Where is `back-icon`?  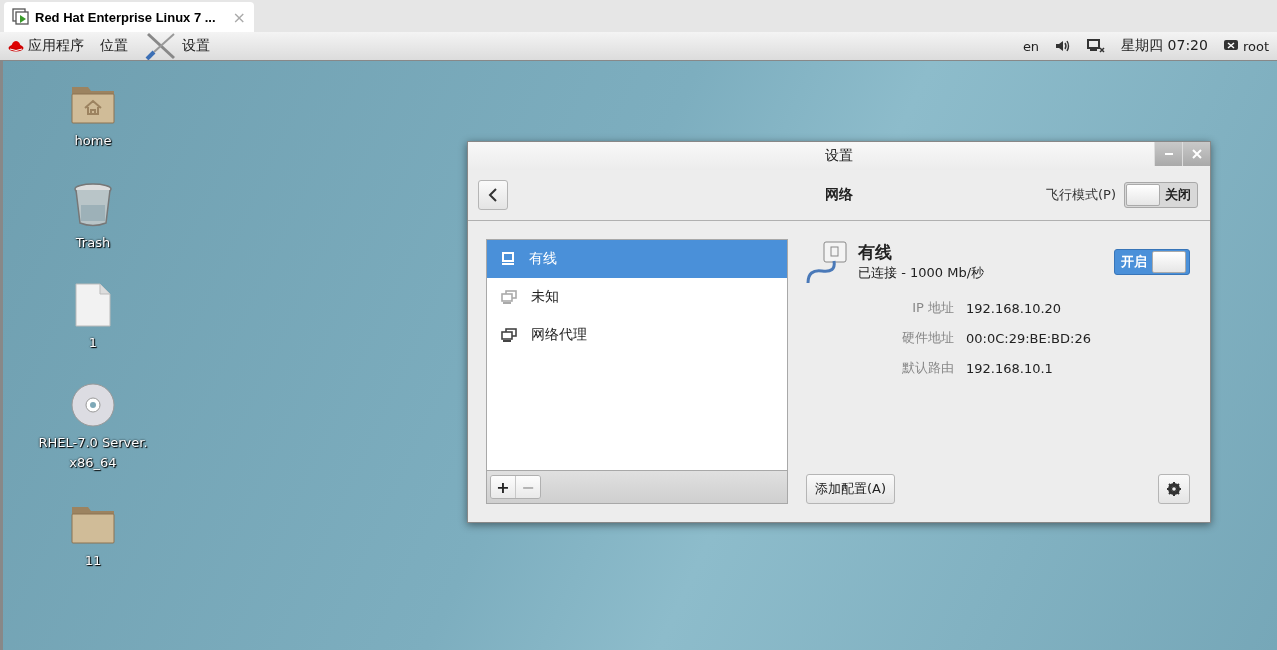 back-icon is located at coordinates (493, 195).